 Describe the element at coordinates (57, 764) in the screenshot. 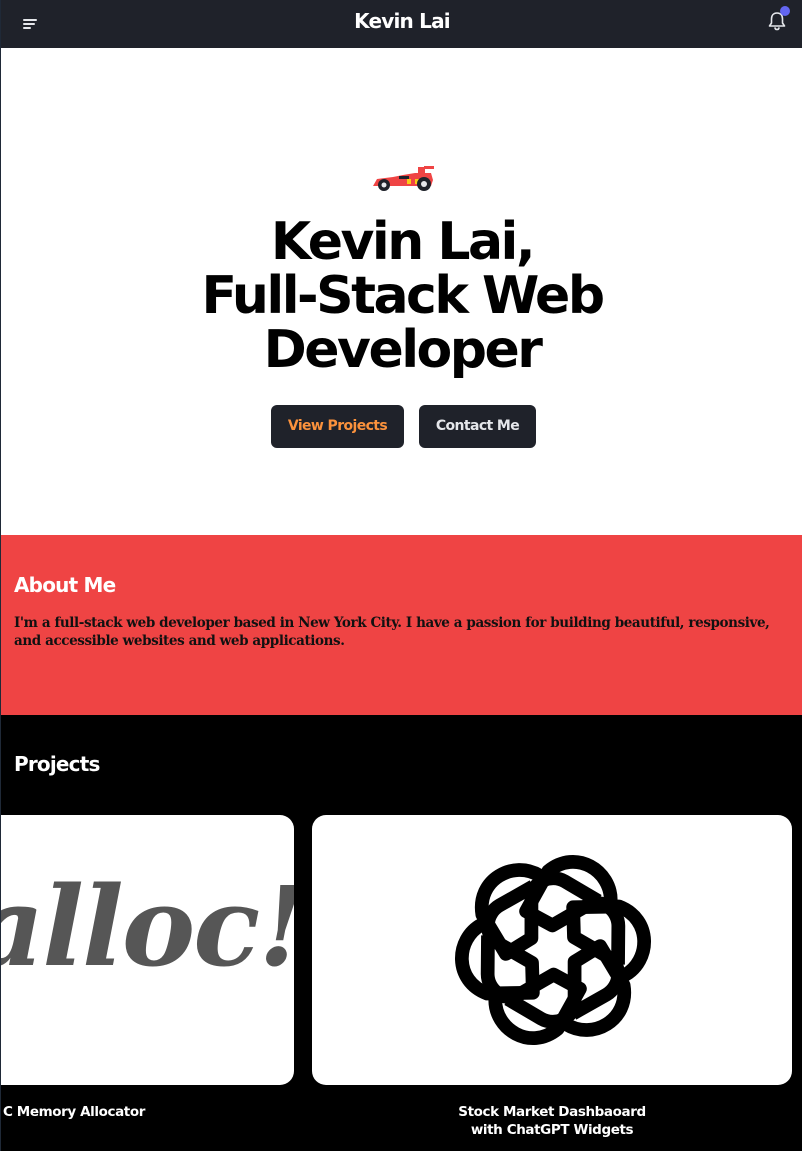

I see `projects-heading: Projects` at that location.